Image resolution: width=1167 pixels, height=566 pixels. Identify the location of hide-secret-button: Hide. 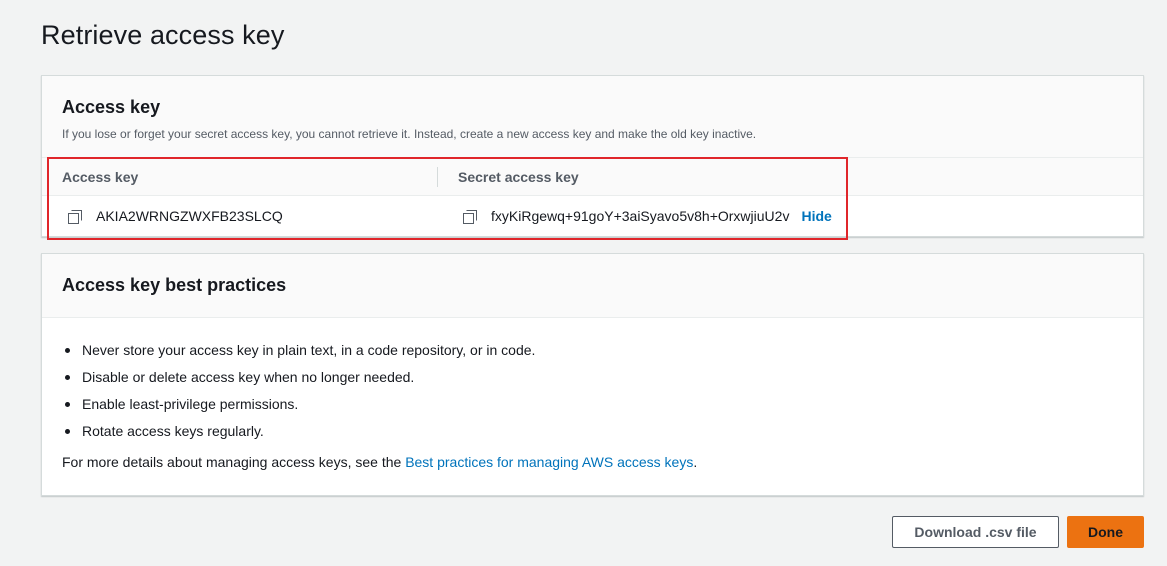
(816, 216).